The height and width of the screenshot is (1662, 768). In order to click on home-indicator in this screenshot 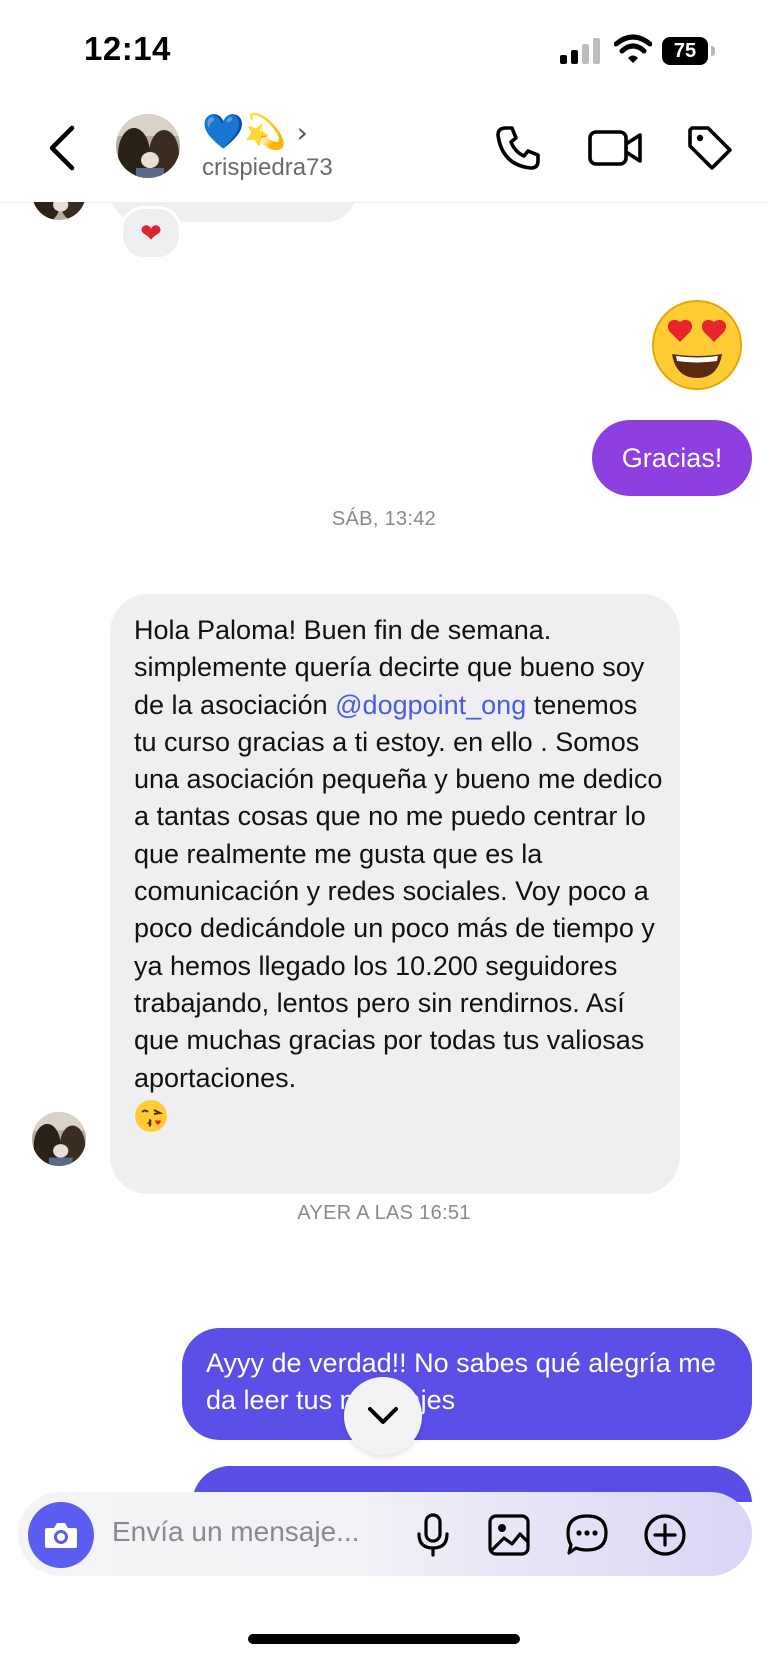, I will do `click(384, 1639)`.